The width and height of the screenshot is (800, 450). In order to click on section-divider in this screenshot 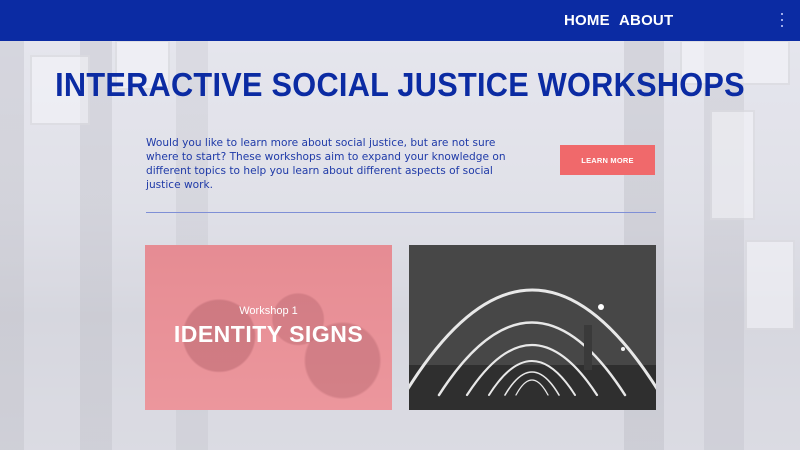, I will do `click(401, 212)`.